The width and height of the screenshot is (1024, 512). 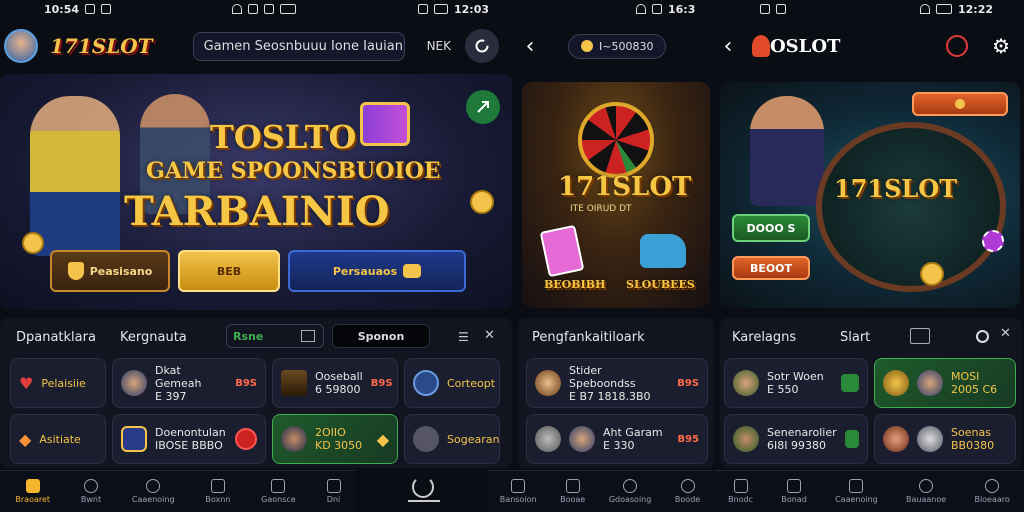 What do you see at coordinates (153, 337) in the screenshot?
I see `tab-kergnauta: Kergnauta` at bounding box center [153, 337].